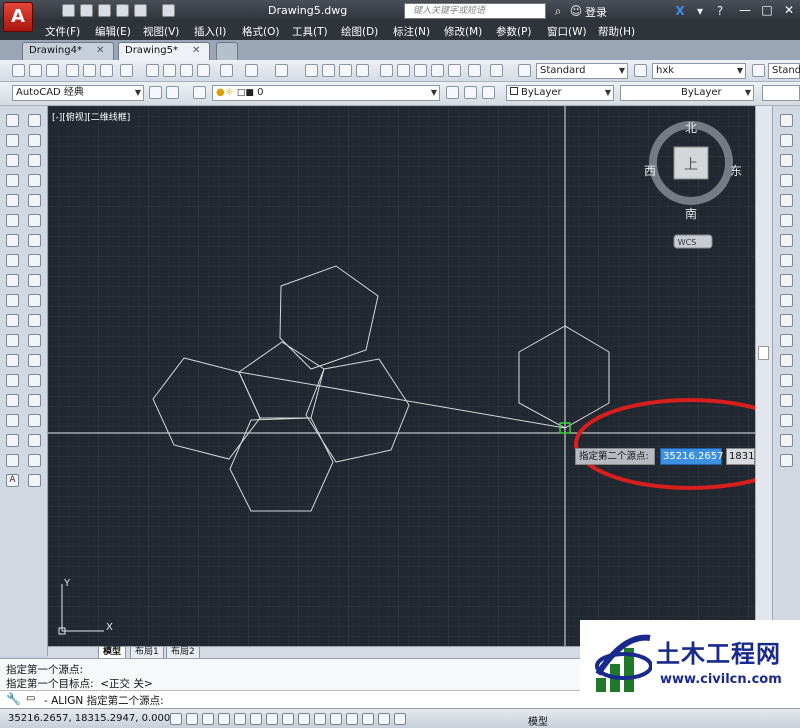 Image resolution: width=800 pixels, height=728 pixels. What do you see at coordinates (34, 140) in the screenshot?
I see `copy-object-icon` at bounding box center [34, 140].